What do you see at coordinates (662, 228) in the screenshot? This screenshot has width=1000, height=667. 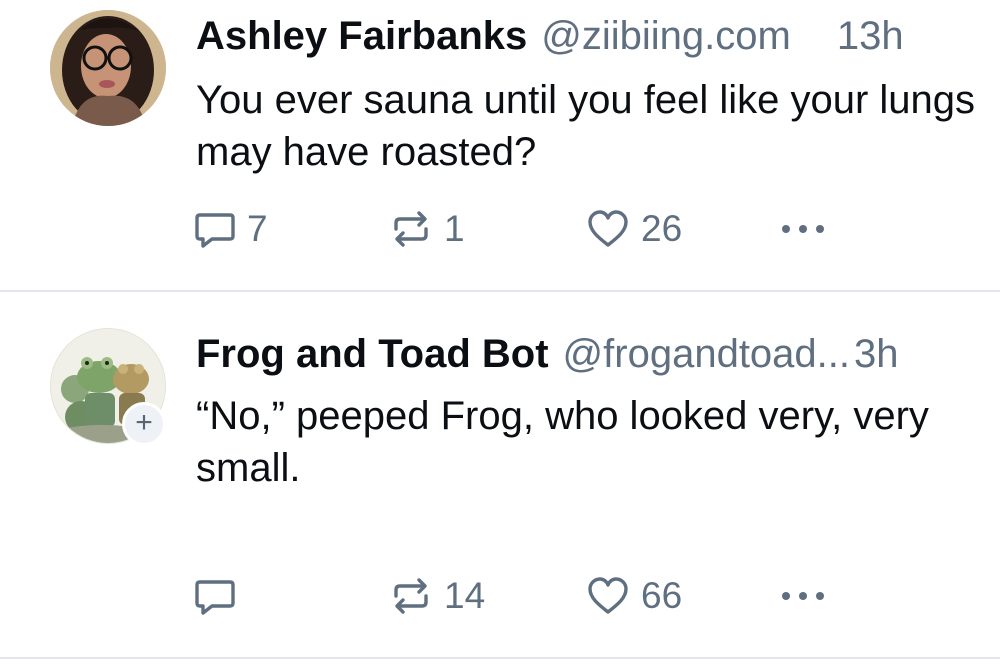 I see `like-count: 26` at bounding box center [662, 228].